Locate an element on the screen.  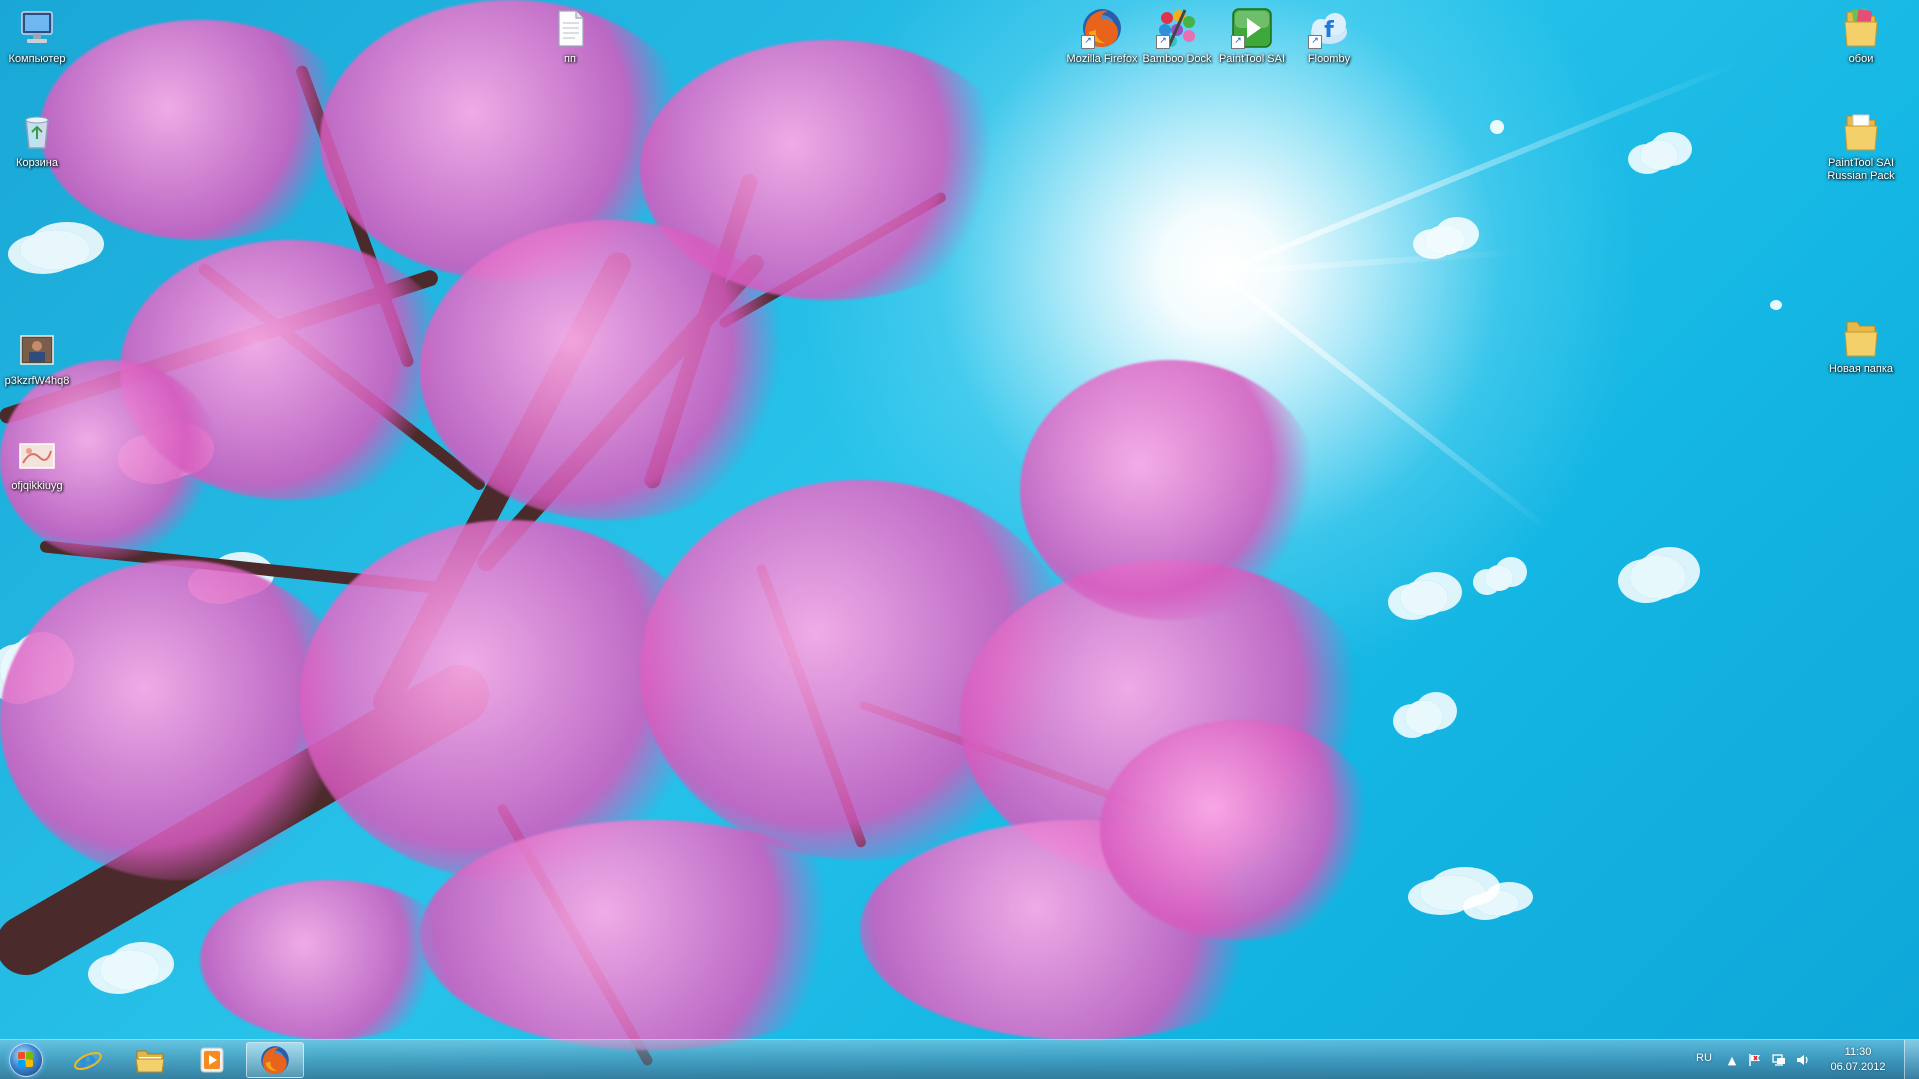
desktop-icon-image-p3kzrfw4hq8: p3kzrfW4hq8 is located at coordinates (39, 358).